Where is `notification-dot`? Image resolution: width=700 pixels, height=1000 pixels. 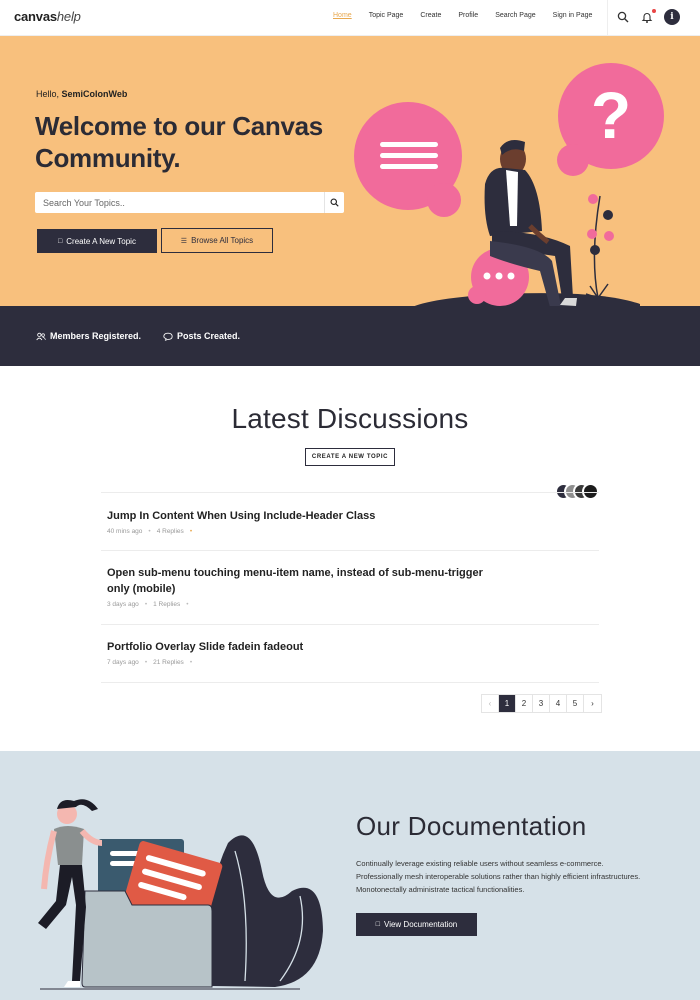
notification-dot is located at coordinates (654, 11).